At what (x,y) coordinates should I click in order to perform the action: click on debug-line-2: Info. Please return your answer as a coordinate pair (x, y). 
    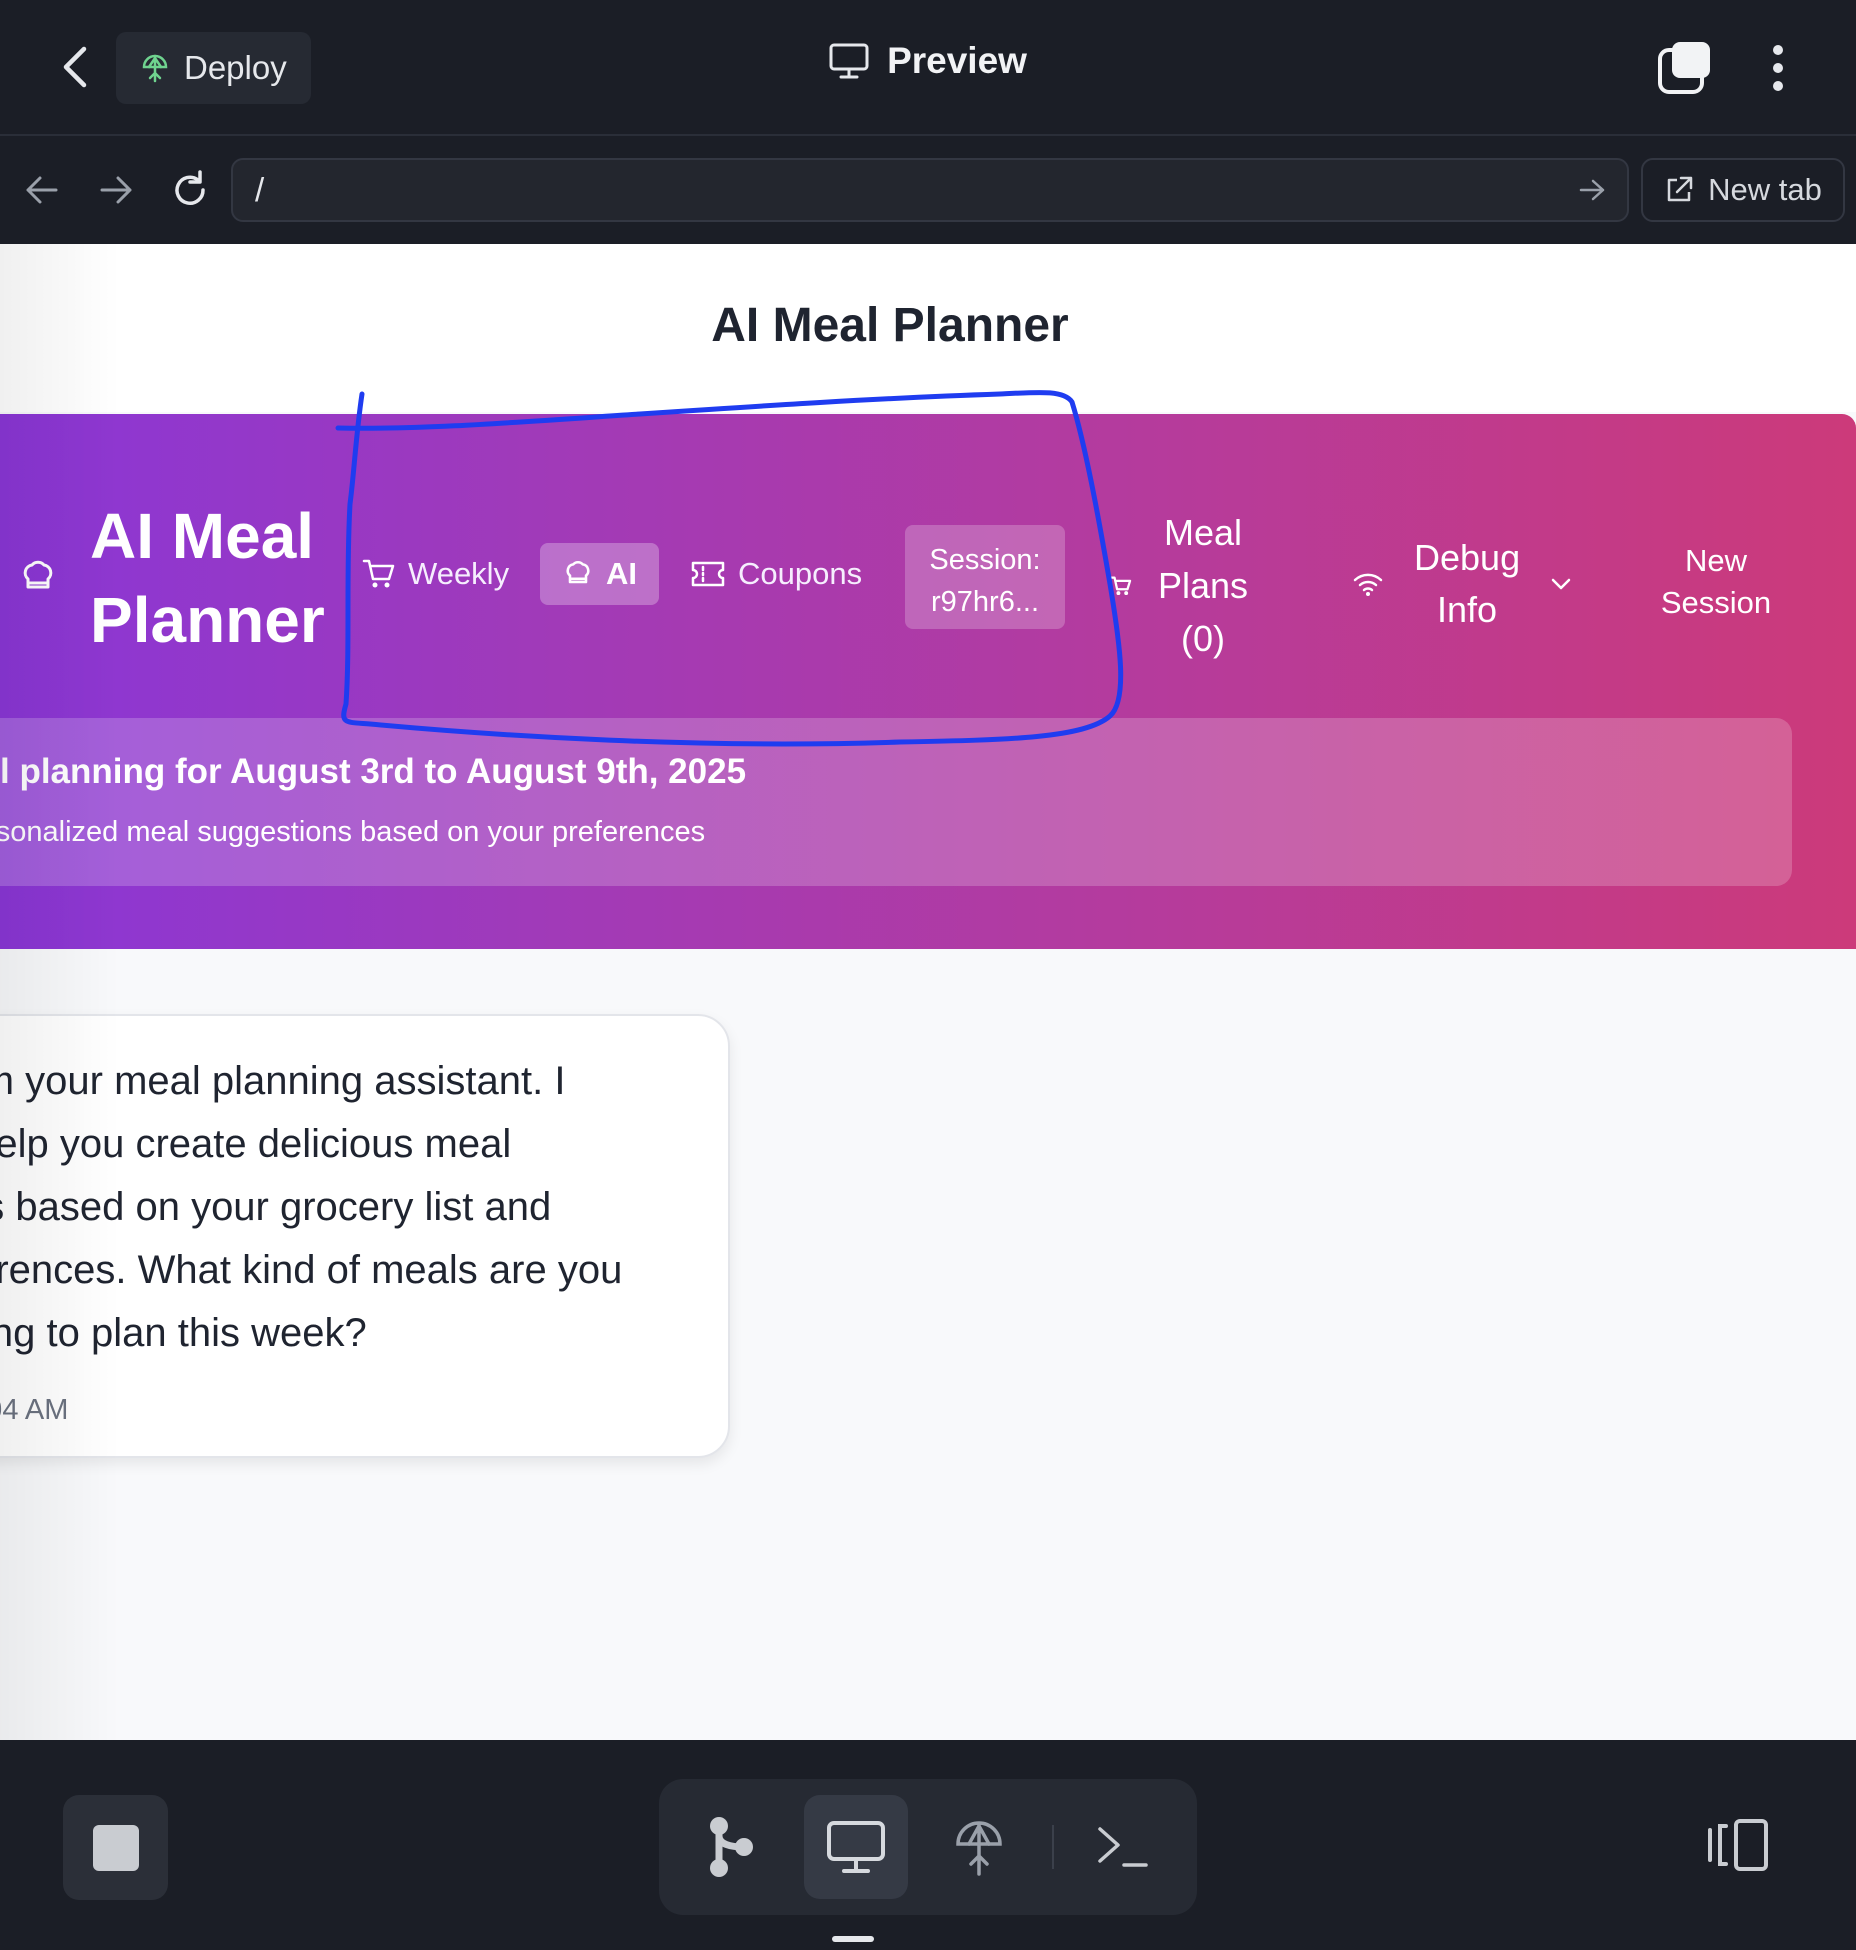
    Looking at the image, I should click on (1467, 609).